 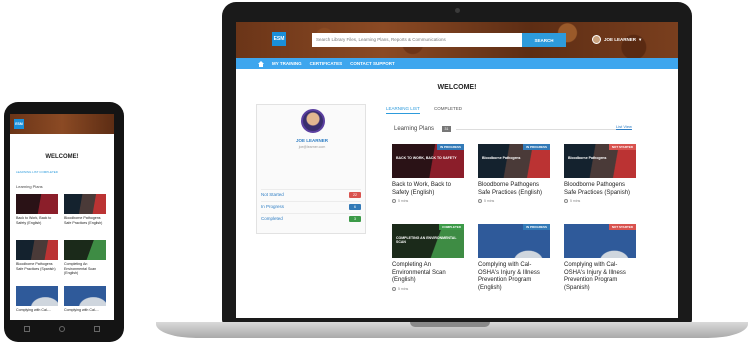 I want to click on course-thumbnail: Bloodborne Pathogens NOT STARTED, so click(x=600, y=161).